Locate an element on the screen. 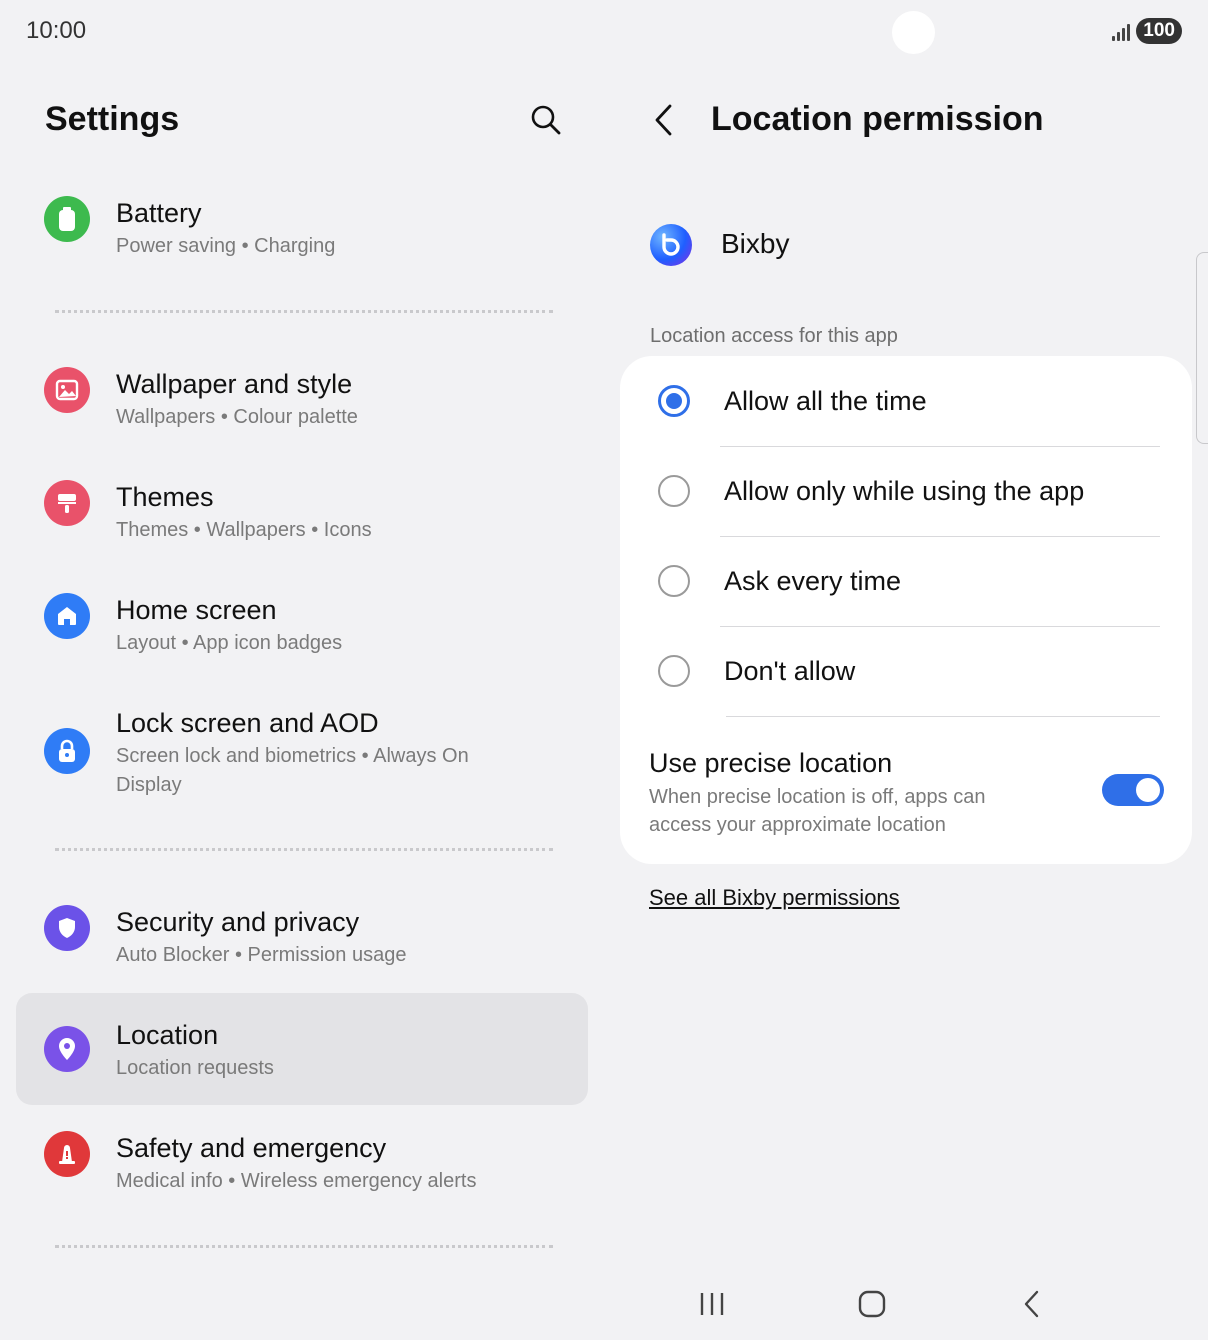  back-nav-button is located at coordinates (1032, 1304).